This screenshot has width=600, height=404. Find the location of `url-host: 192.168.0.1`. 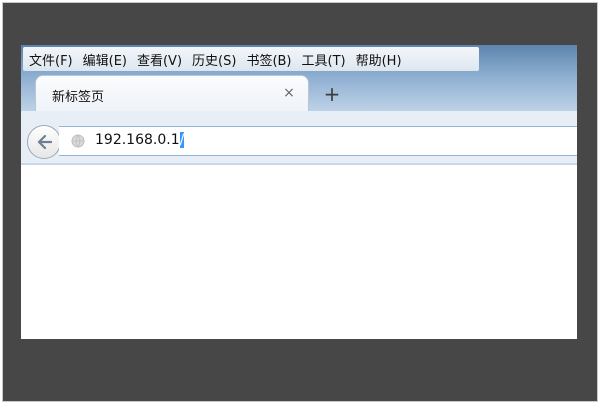

url-host: 192.168.0.1 is located at coordinates (137, 140).